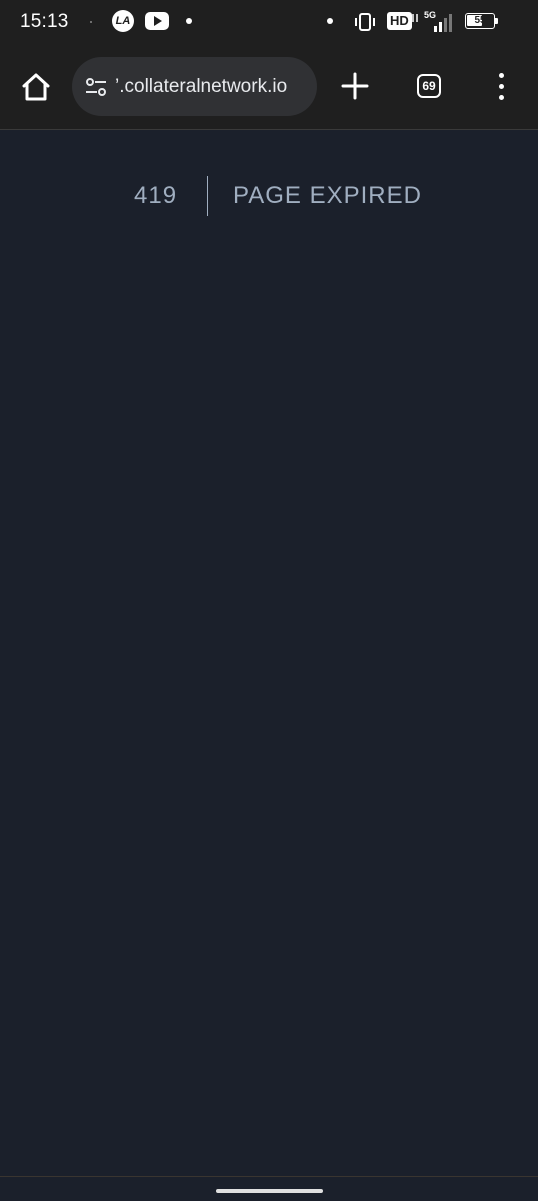 The height and width of the screenshot is (1201, 538). I want to click on youtube-icon, so click(157, 21).